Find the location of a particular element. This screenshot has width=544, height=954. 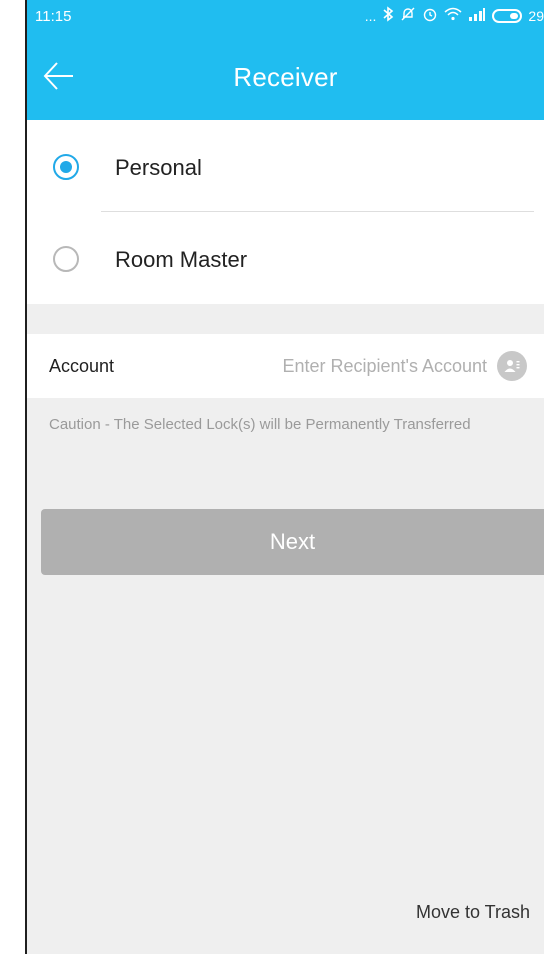

status-bar: 11:15 ... 29 is located at coordinates (285, 16).